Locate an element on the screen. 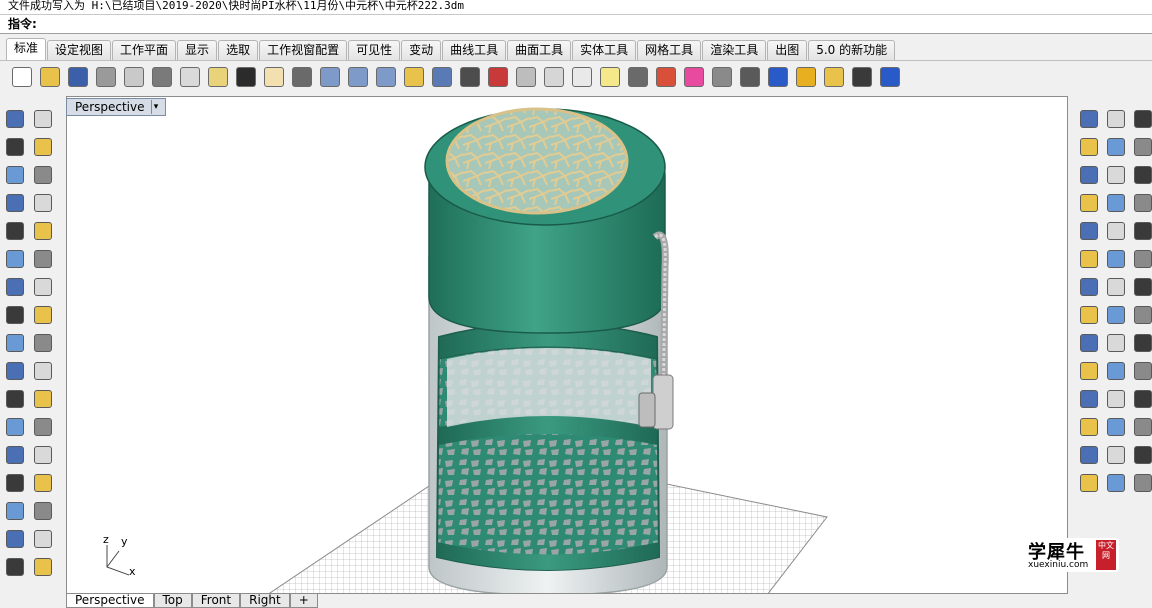 This screenshot has height=608, width=1152. gear-settings-button is located at coordinates (834, 77).